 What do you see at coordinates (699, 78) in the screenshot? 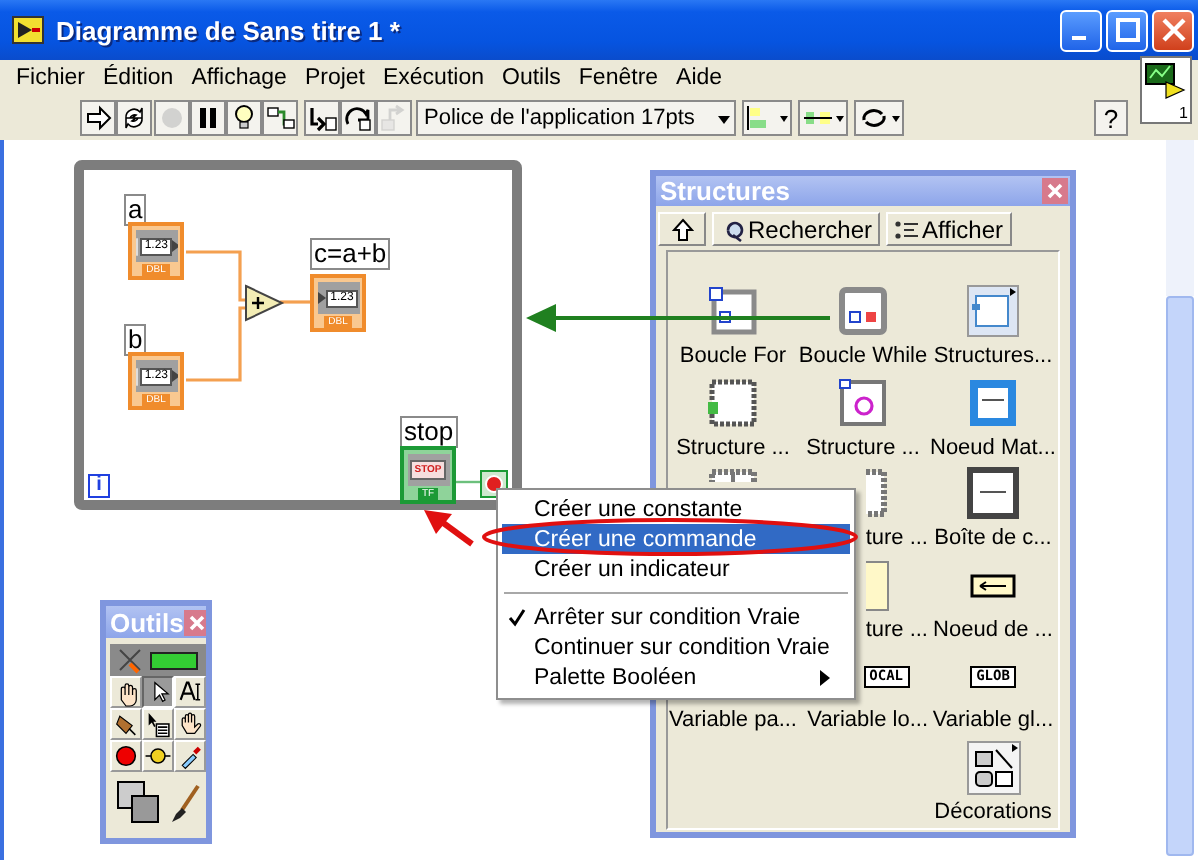
I see `menu-item: Aide` at bounding box center [699, 78].